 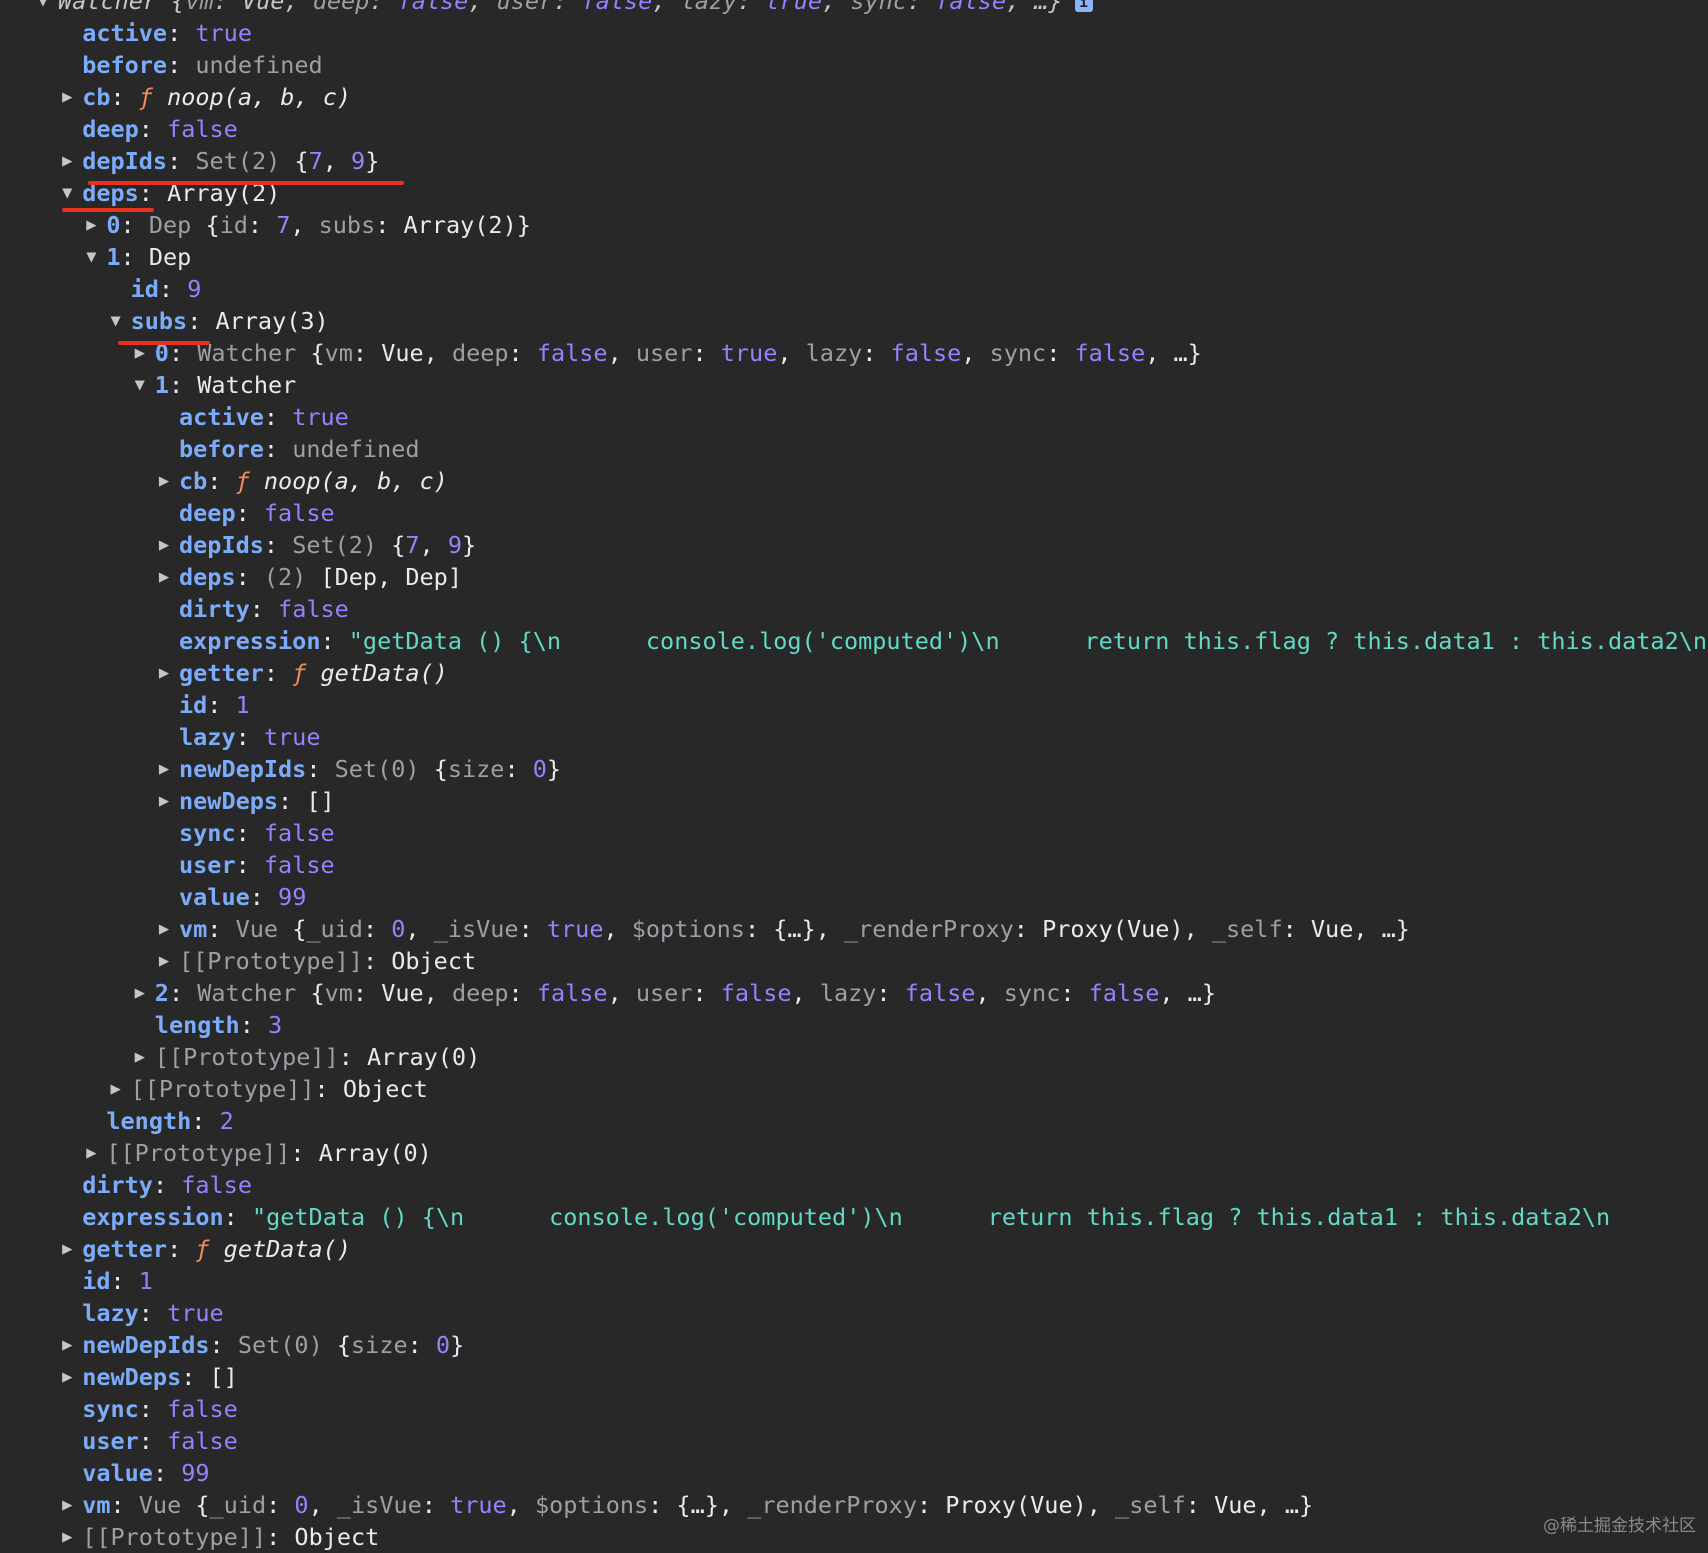 What do you see at coordinates (854, 257) in the screenshot?
I see `tree-row: ▼ 1: Dep` at bounding box center [854, 257].